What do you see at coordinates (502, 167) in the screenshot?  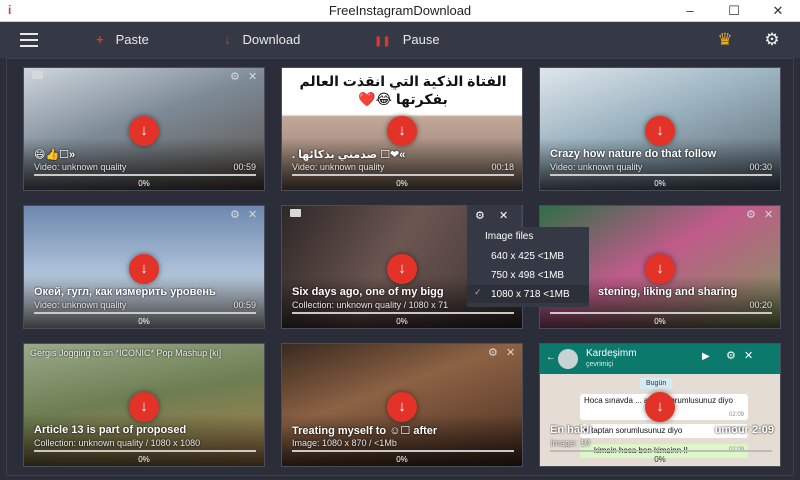 I see `card-duration: 00:18` at bounding box center [502, 167].